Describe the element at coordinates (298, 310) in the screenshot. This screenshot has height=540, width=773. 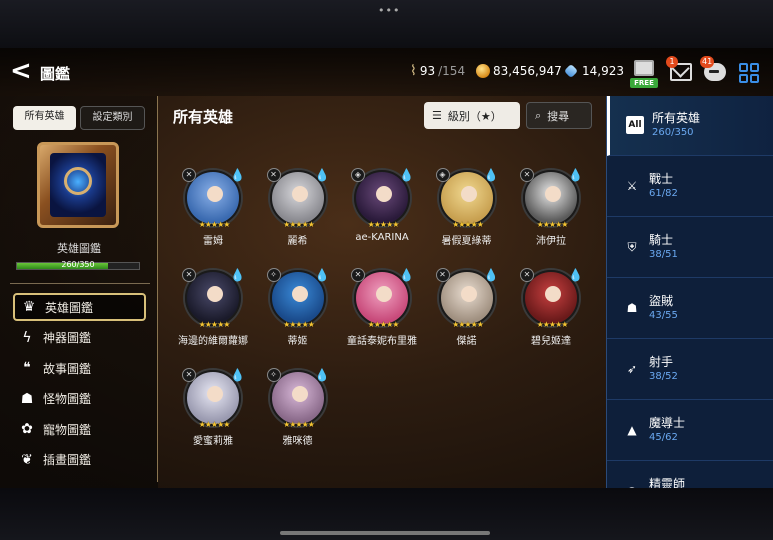
I see `hero-card: ✧ 💧 ★★★★★ 蒂姬` at that location.